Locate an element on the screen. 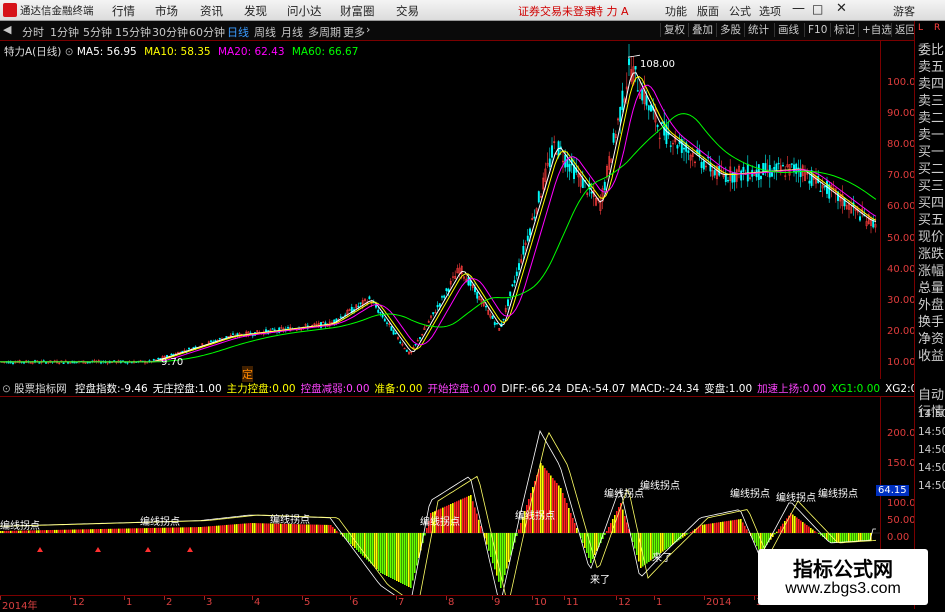 Image resolution: width=945 pixels, height=612 pixels. menu-item-wealth: 财富圈 is located at coordinates (357, 11).